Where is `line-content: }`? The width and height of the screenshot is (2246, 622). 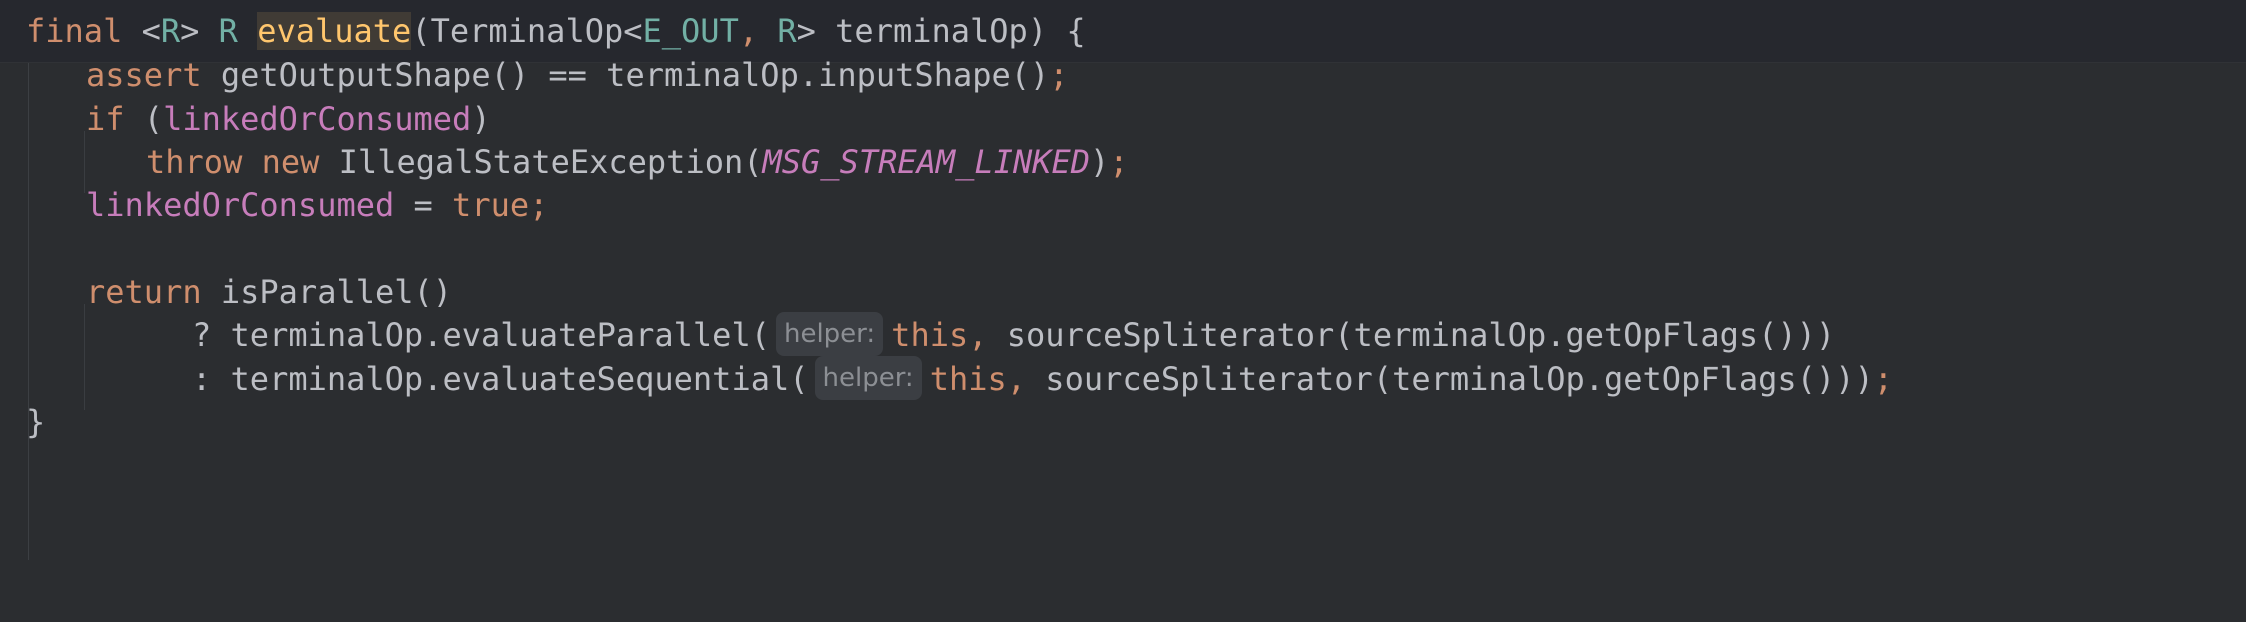
line-content: } is located at coordinates (35, 422).